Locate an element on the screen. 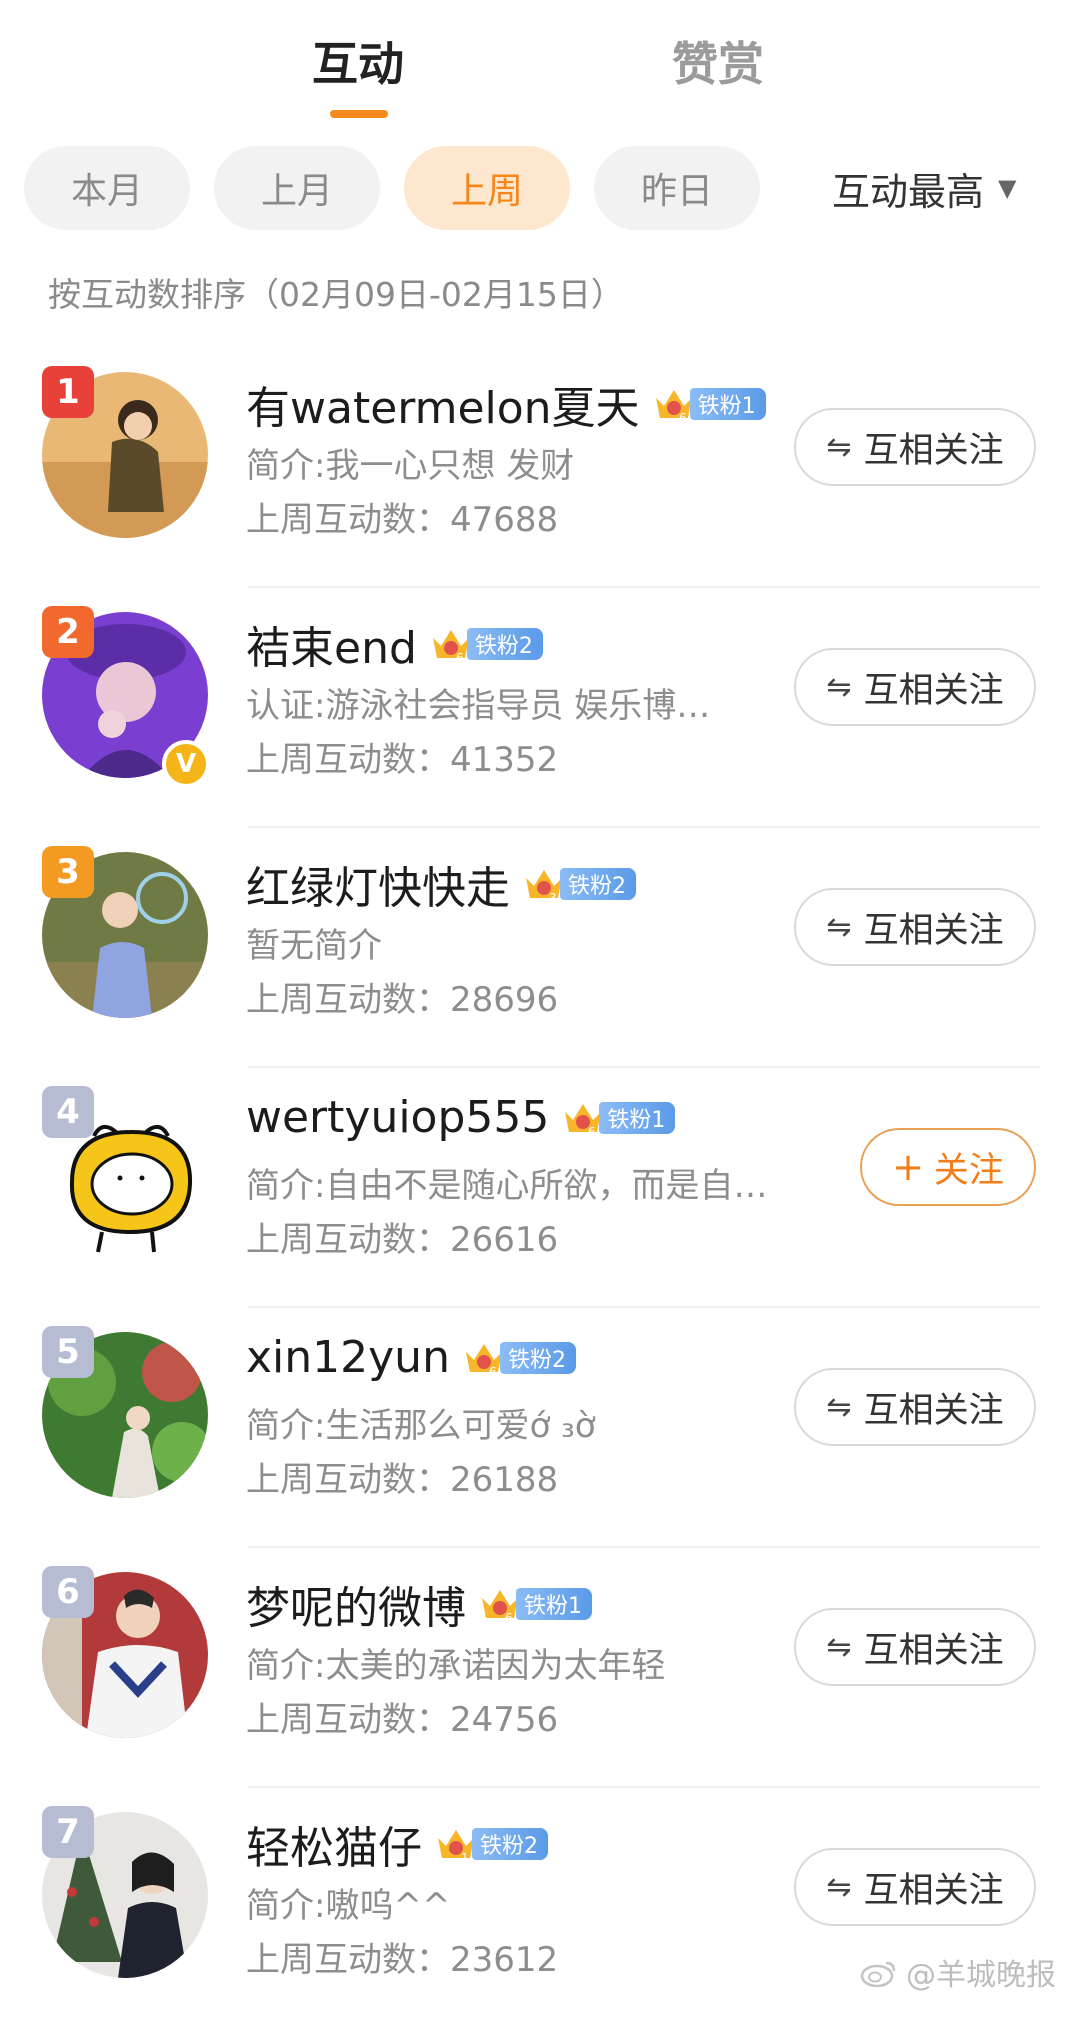 Image resolution: width=1080 pixels, height=2028 pixels. chip-yesterday: 昨日 is located at coordinates (677, 188).